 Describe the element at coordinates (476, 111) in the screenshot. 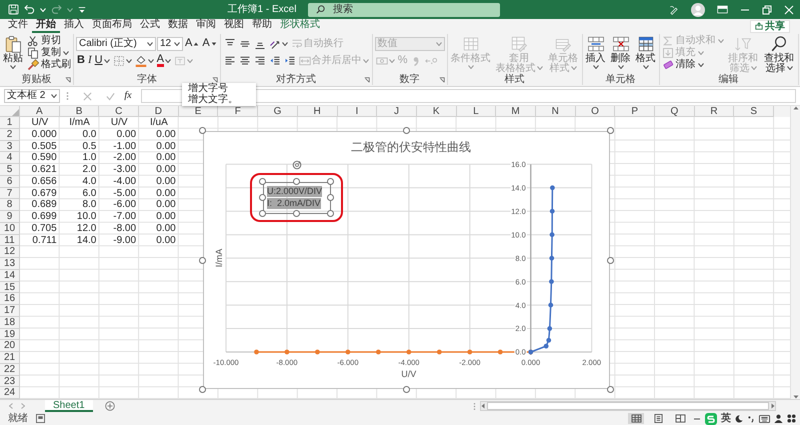

I see `column-header: L` at that location.